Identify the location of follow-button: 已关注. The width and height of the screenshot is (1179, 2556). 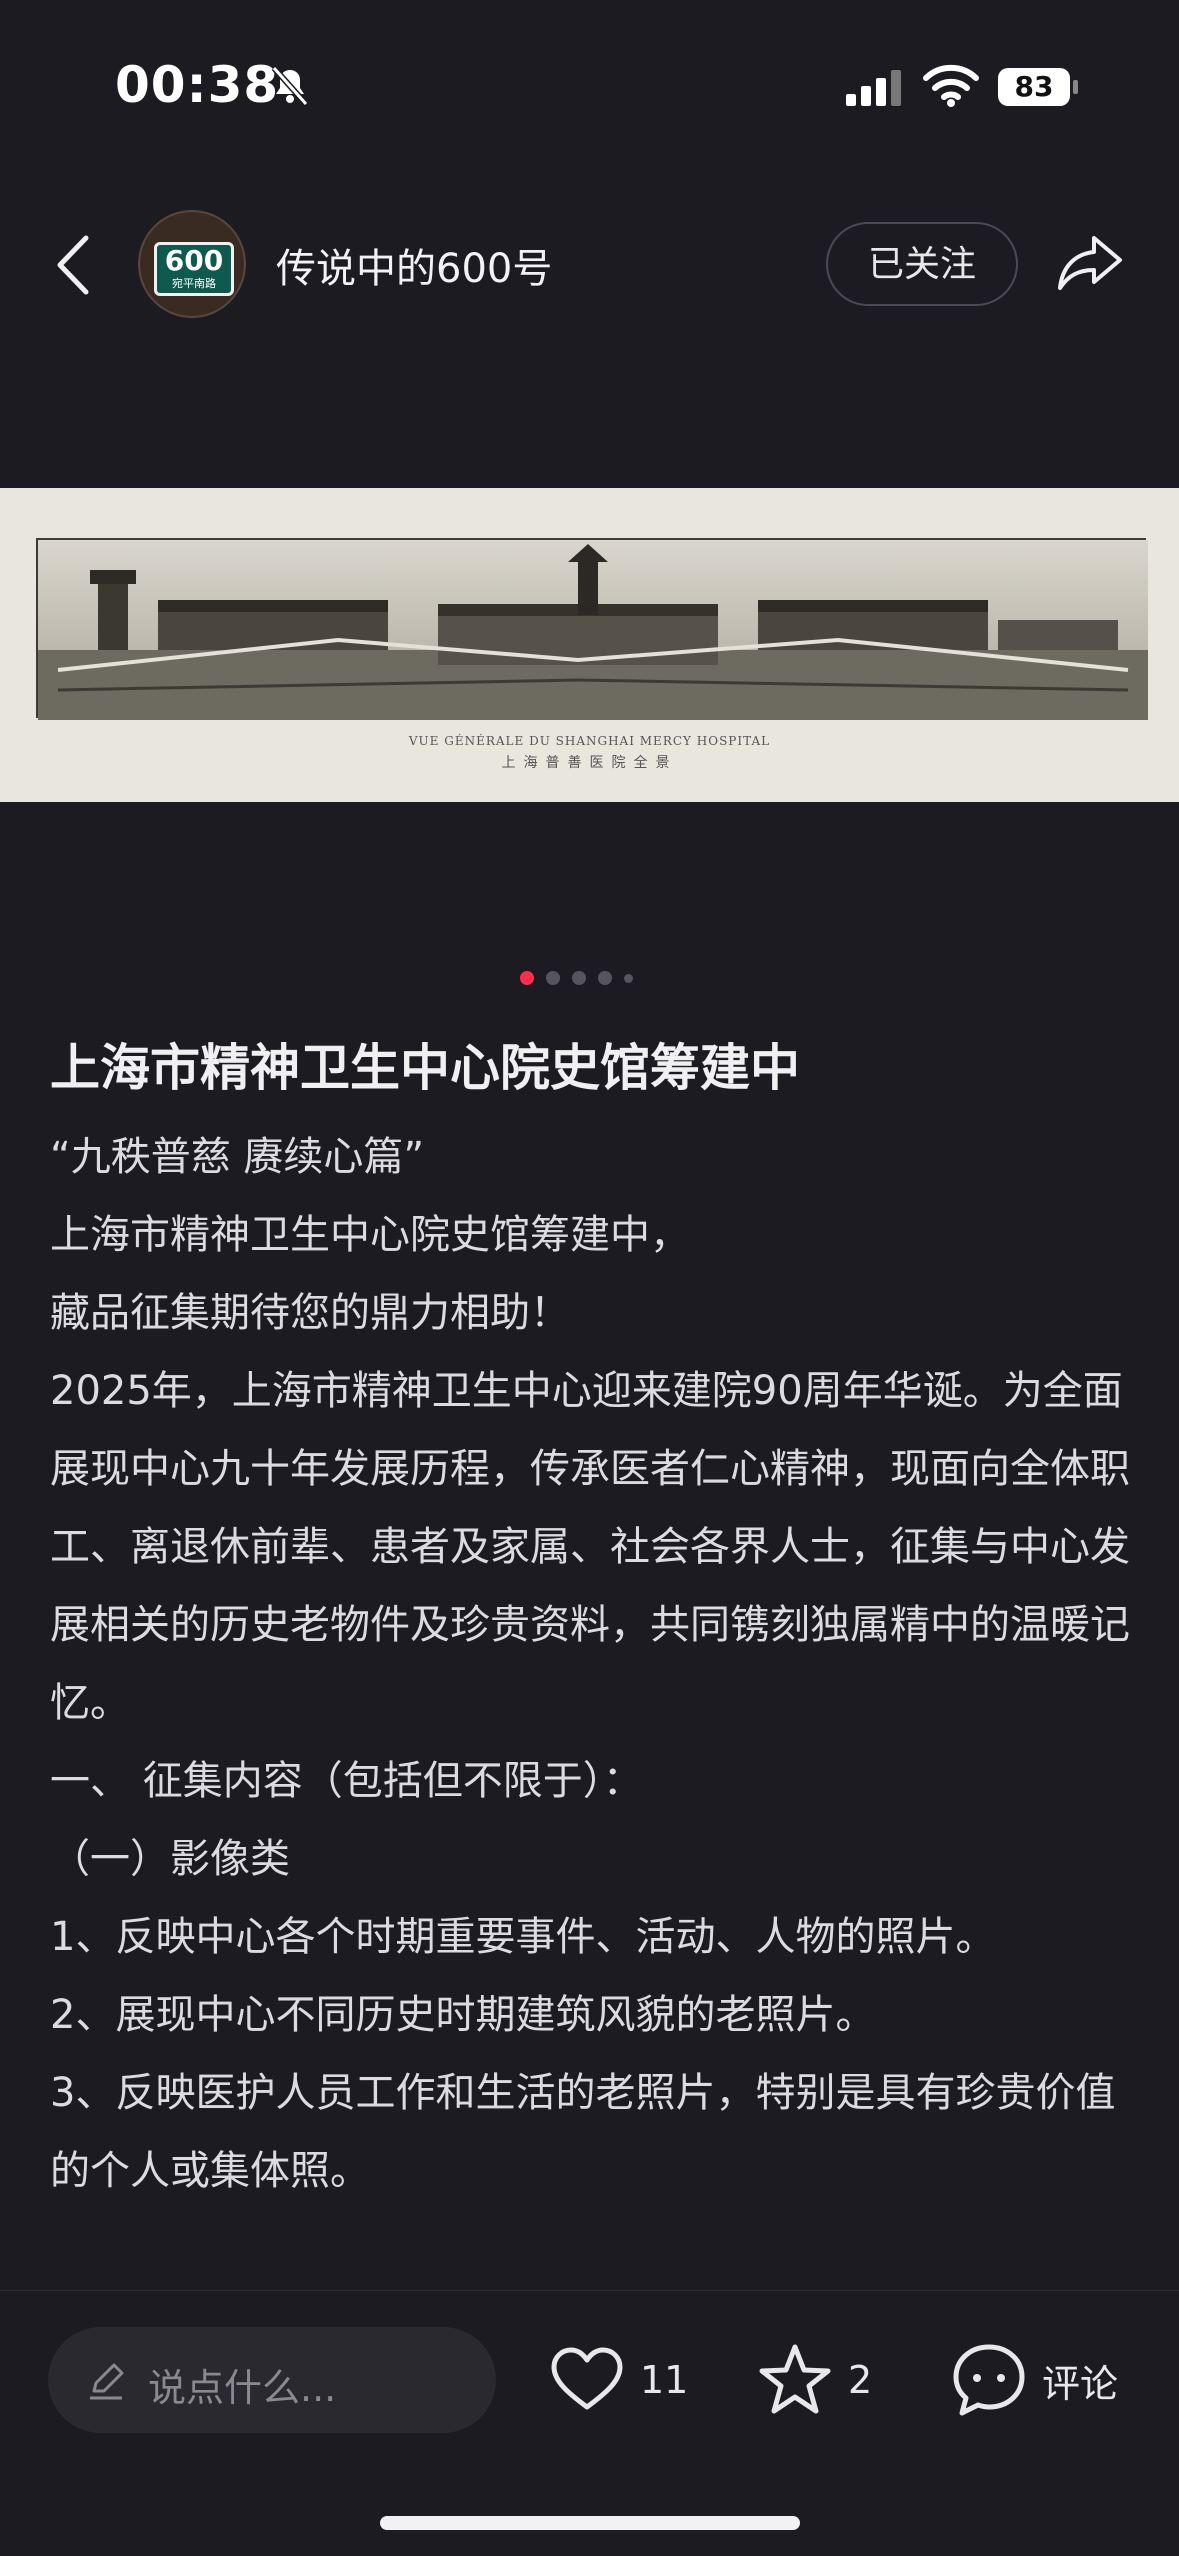
(922, 264).